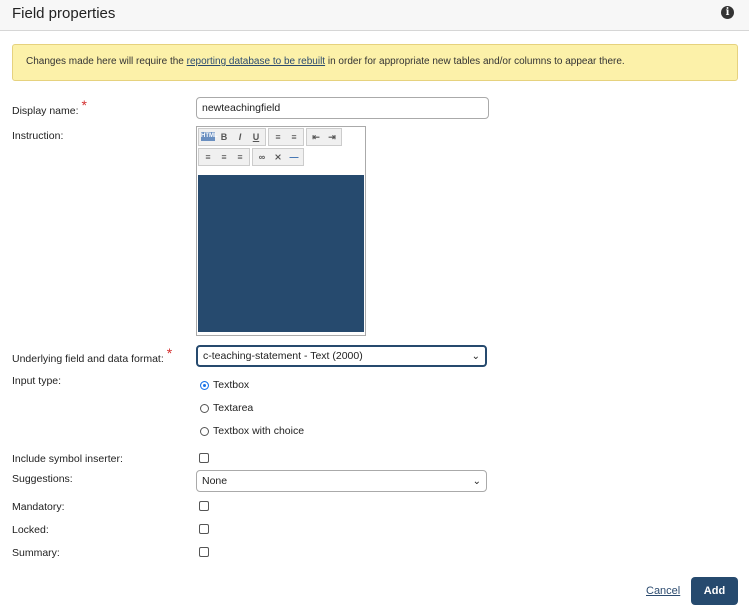 The height and width of the screenshot is (614, 749). I want to click on underline-button: U, so click(256, 137).